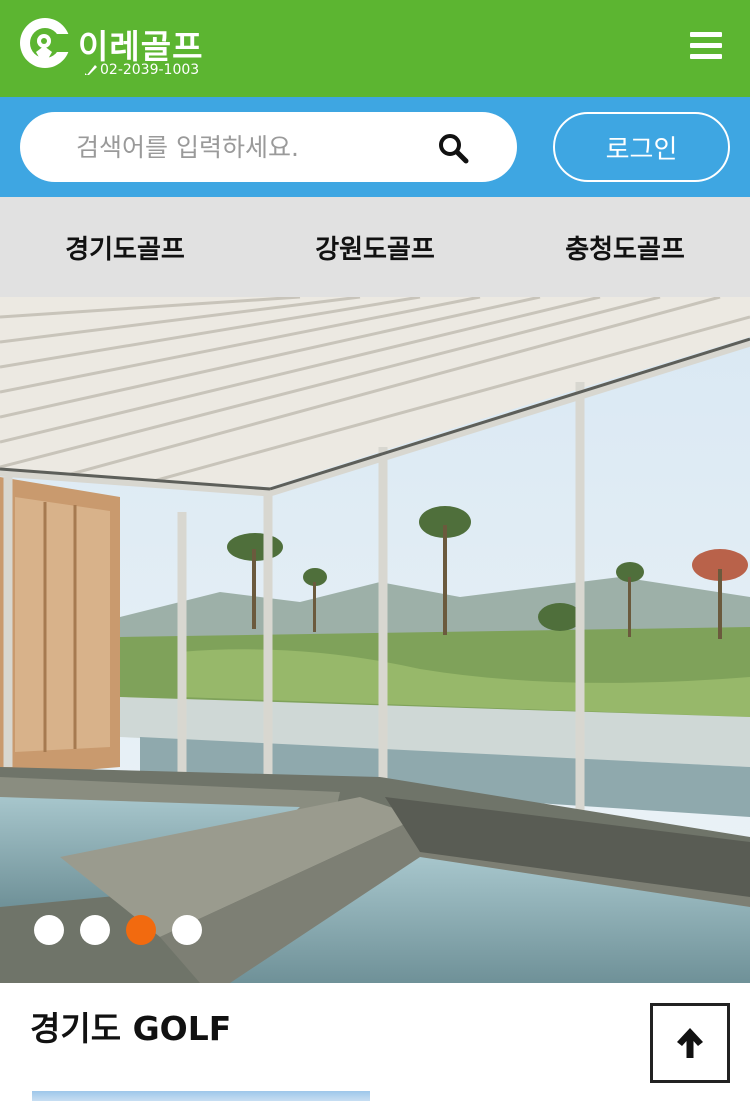 This screenshot has height=1101, width=750. What do you see at coordinates (453, 148) in the screenshot?
I see `search-icon` at bounding box center [453, 148].